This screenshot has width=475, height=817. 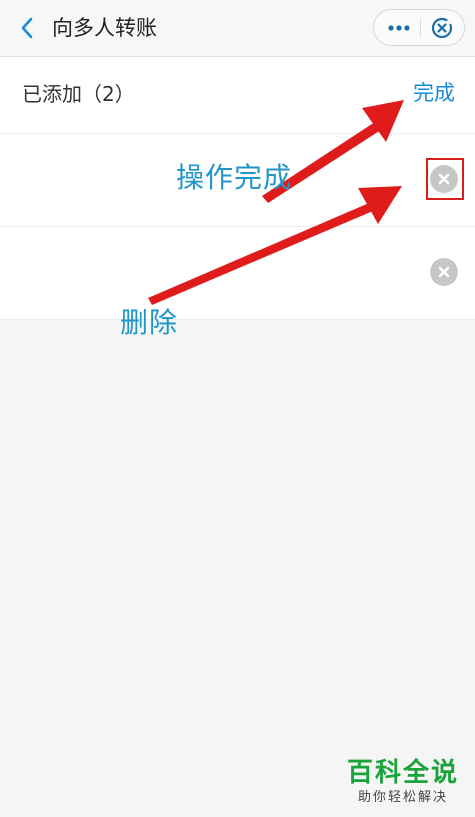 What do you see at coordinates (78, 94) in the screenshot?
I see `added-count-label: 已添加（2）` at bounding box center [78, 94].